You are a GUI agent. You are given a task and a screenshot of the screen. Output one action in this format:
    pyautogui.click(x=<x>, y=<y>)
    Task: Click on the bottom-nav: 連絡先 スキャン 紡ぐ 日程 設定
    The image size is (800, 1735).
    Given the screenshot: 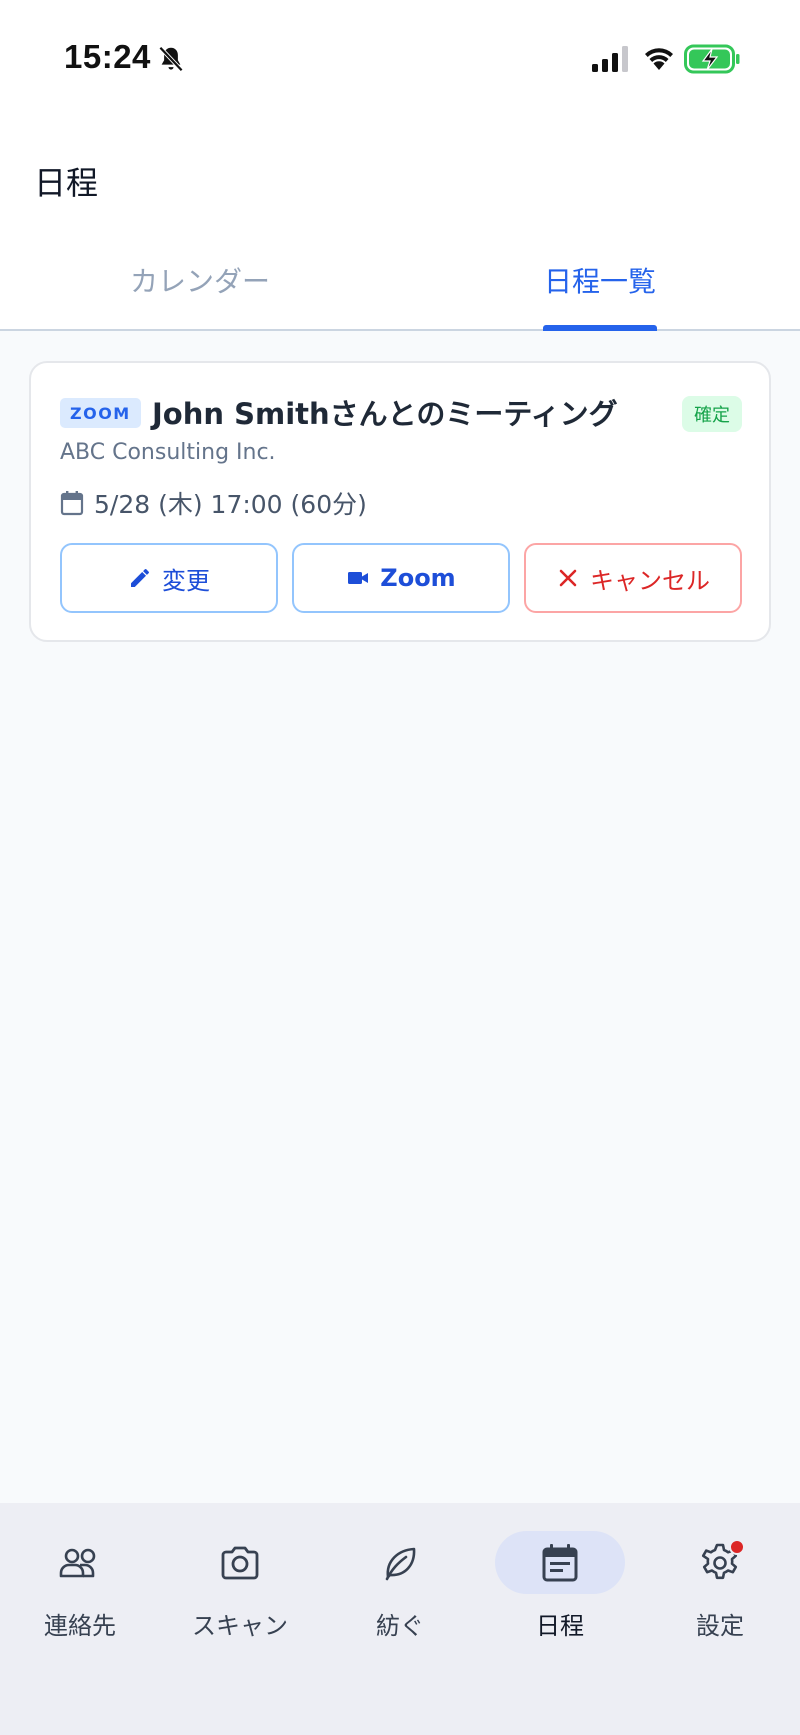 What is the action you would take?
    pyautogui.click(x=400, y=1619)
    